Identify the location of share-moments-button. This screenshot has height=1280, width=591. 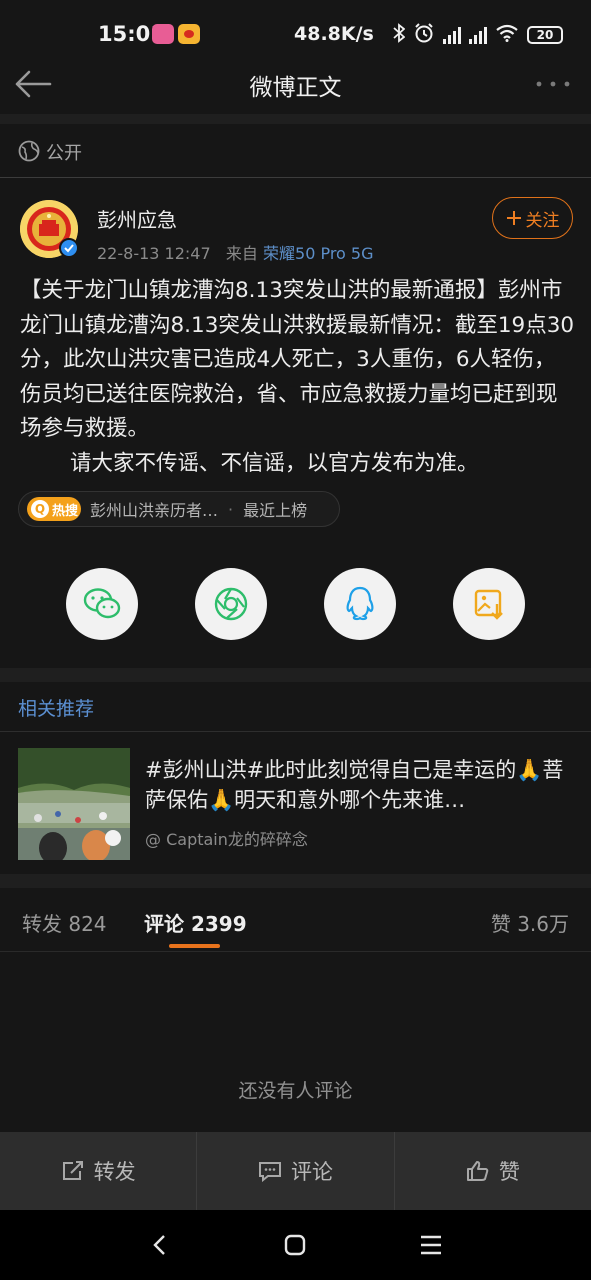
(231, 604).